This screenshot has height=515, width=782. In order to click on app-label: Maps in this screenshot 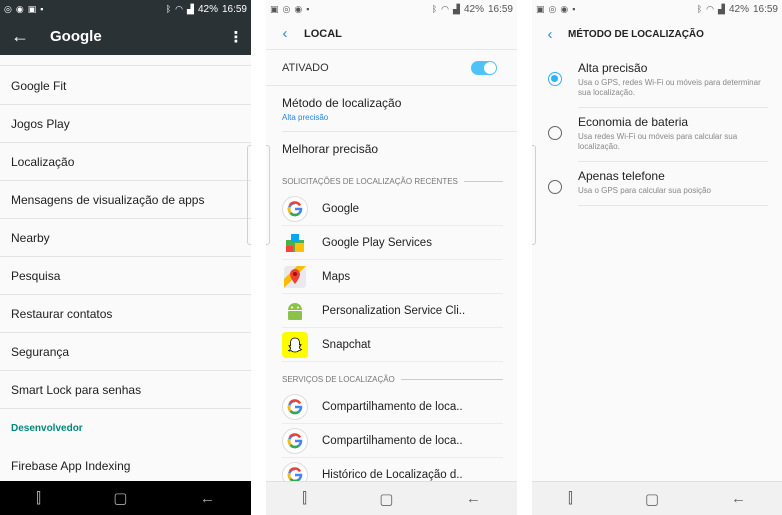, I will do `click(336, 276)`.